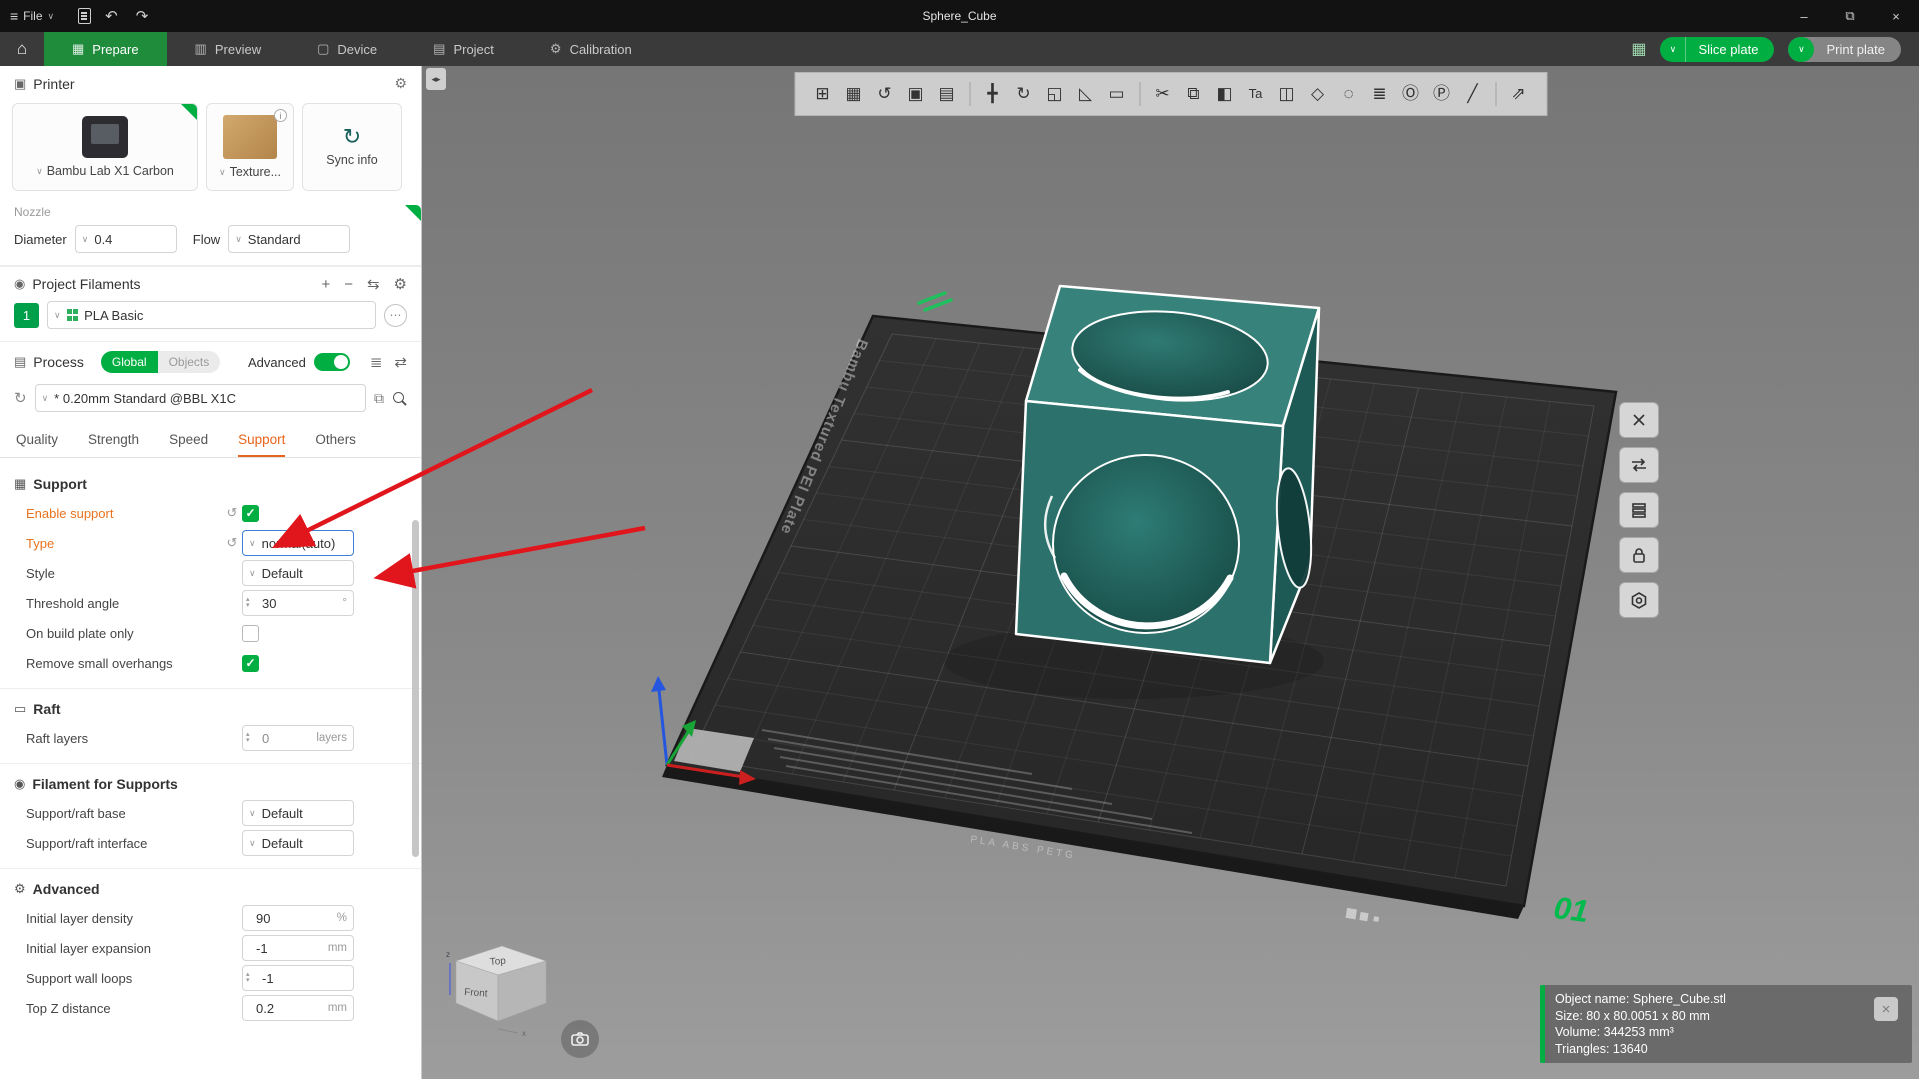 The width and height of the screenshot is (1919, 1079). Describe the element at coordinates (348, 284) in the screenshot. I see `remove-filament-button: −` at that location.